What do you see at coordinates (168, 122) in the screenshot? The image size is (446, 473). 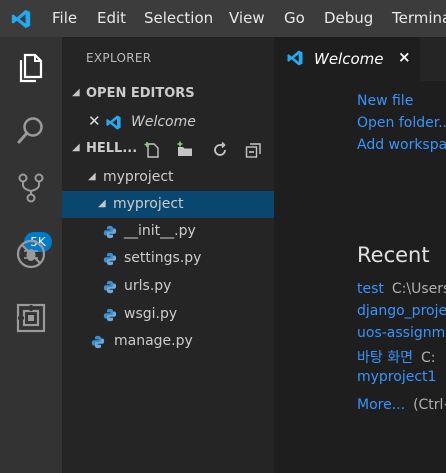 I see `open-editor-welcome: ✕ Welcome` at bounding box center [168, 122].